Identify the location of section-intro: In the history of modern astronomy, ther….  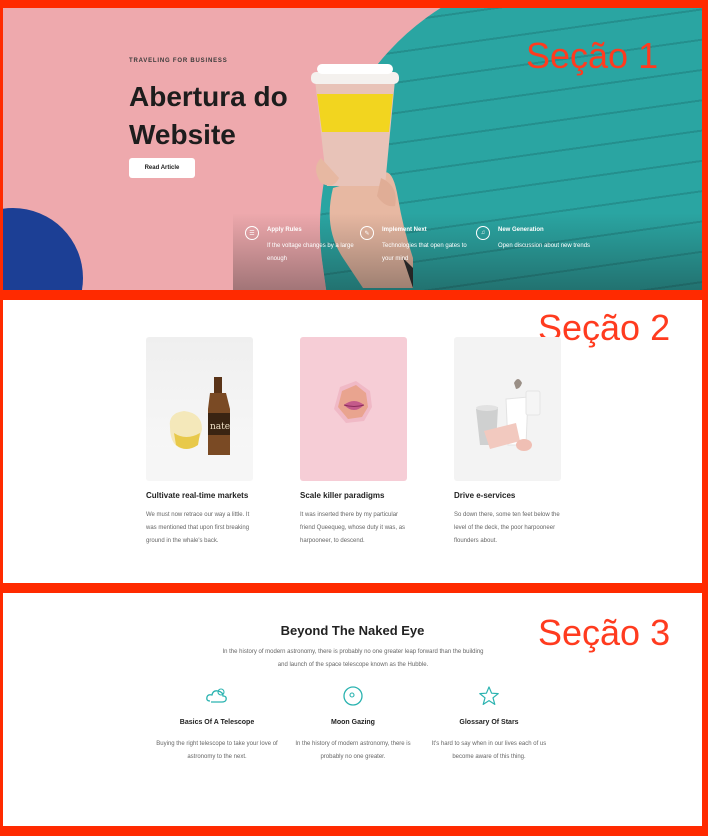
(353, 658).